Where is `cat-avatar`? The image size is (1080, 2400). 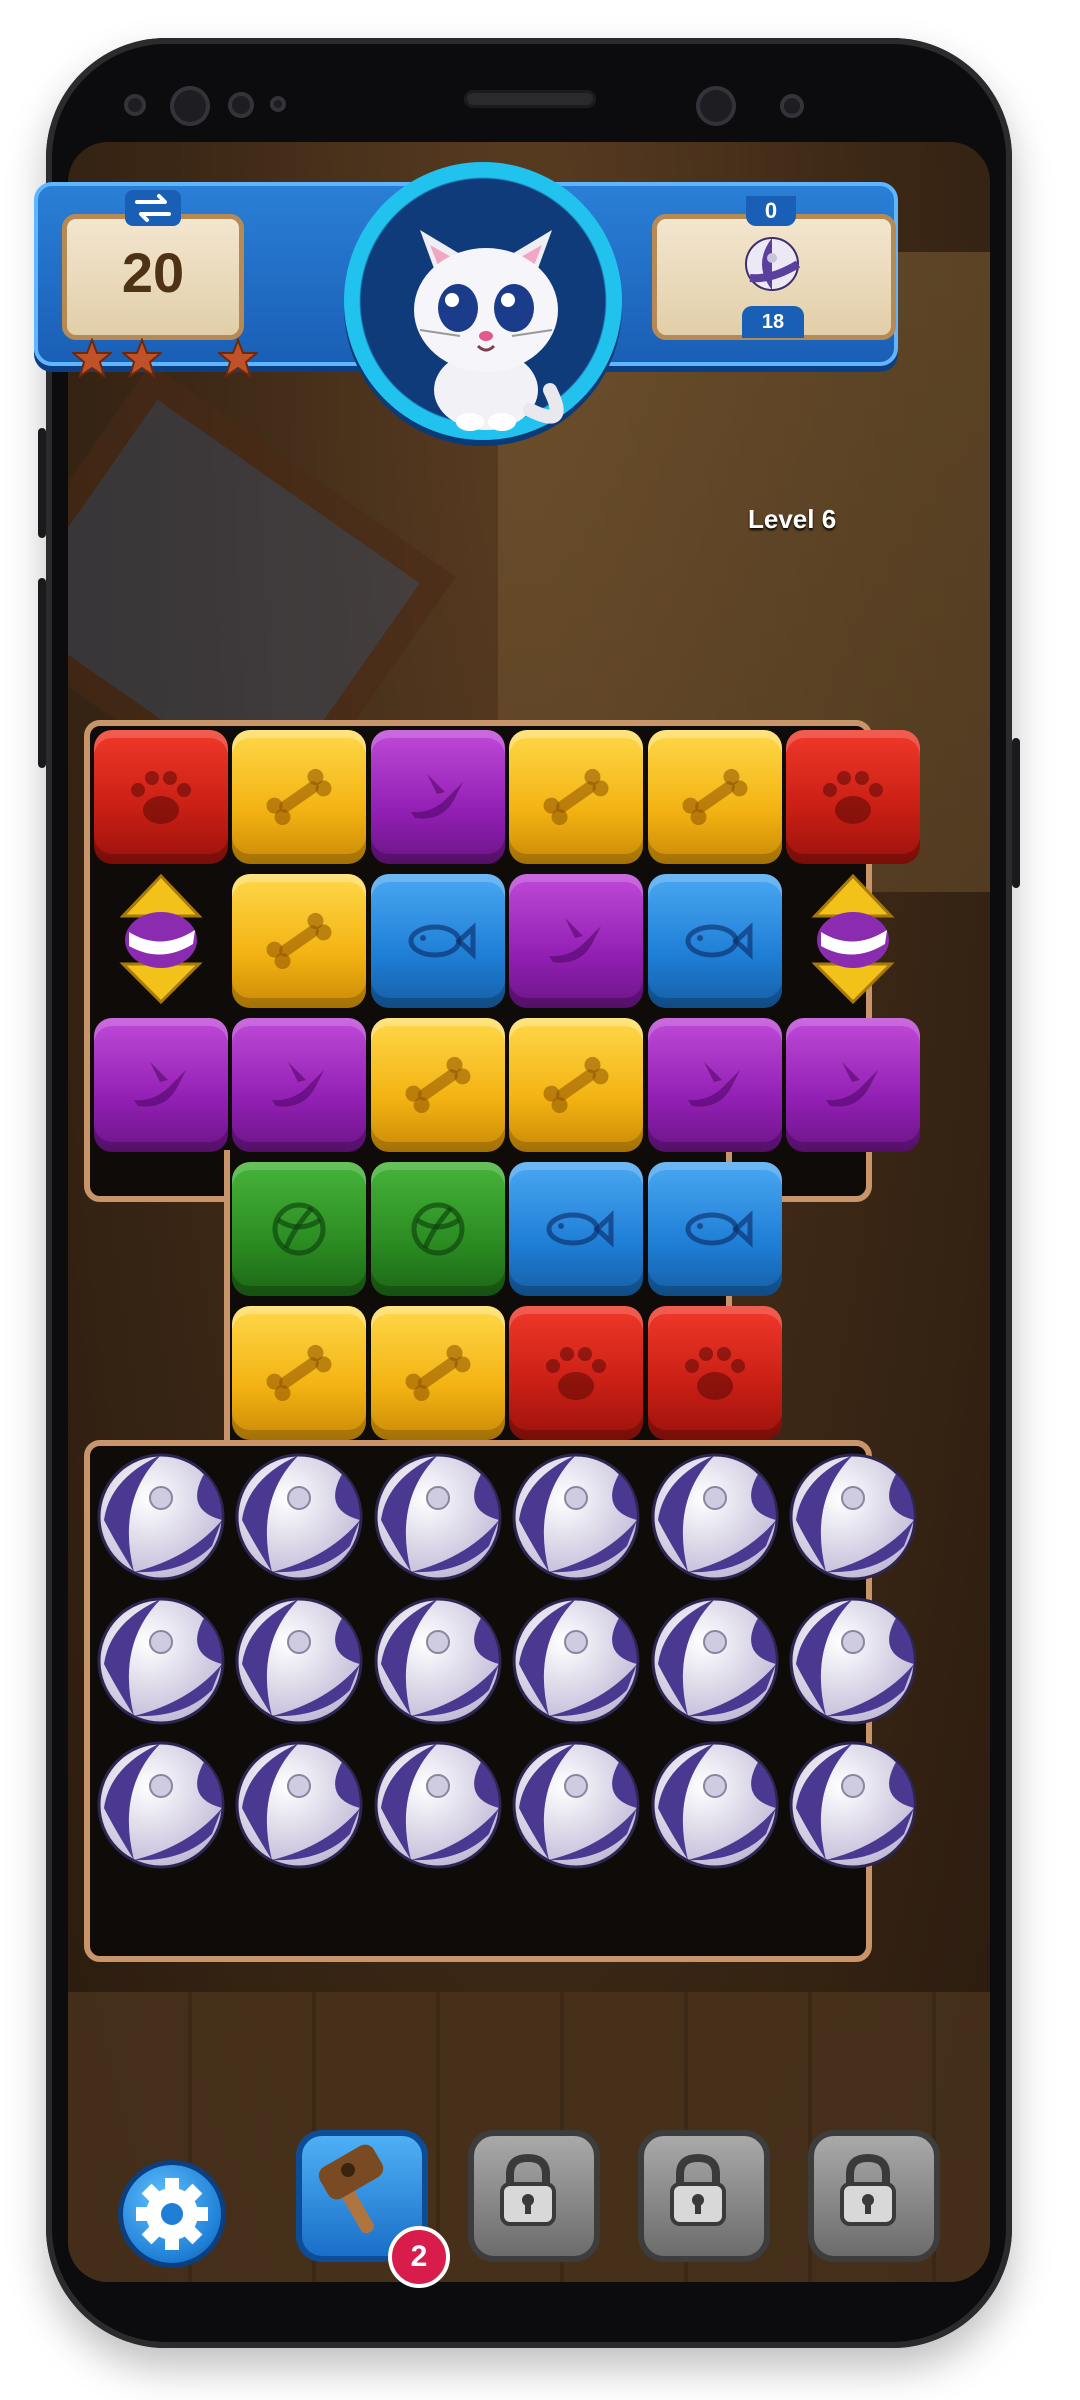 cat-avatar is located at coordinates (489, 330).